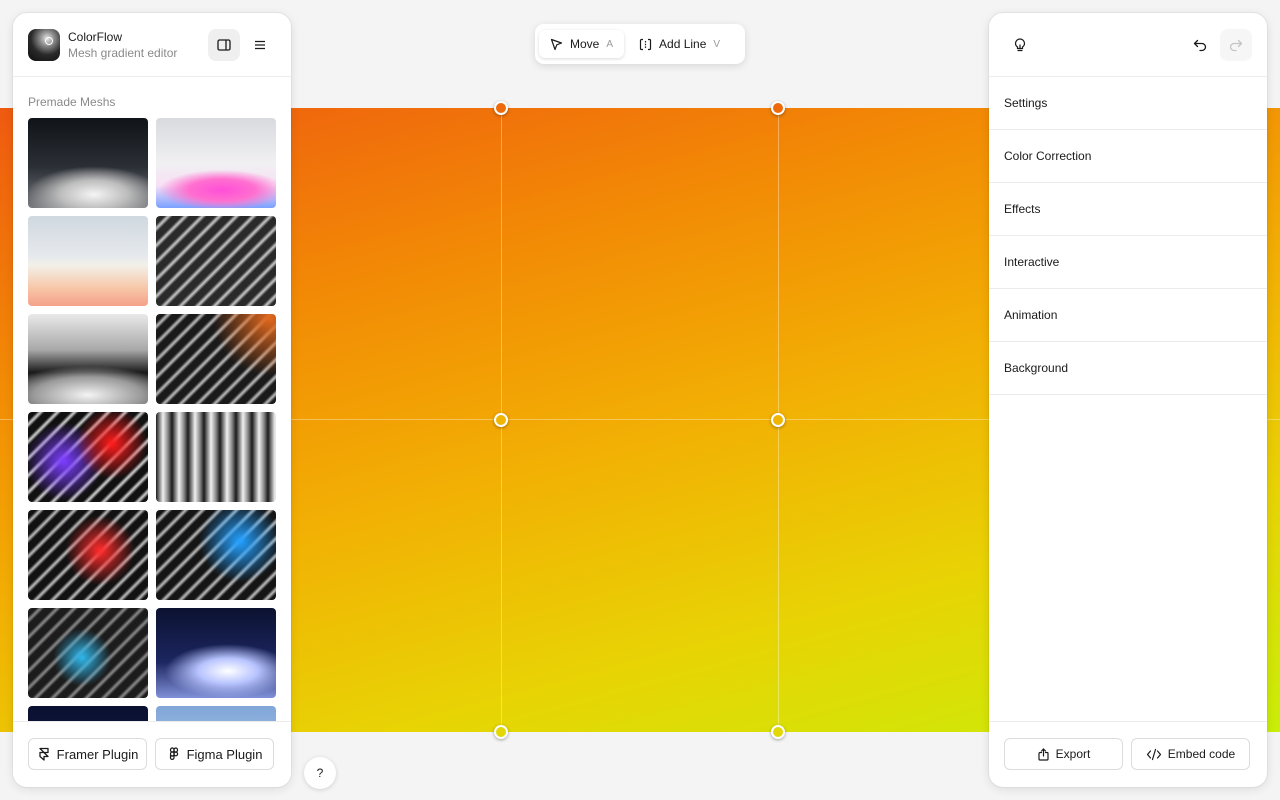 The image size is (1280, 800). What do you see at coordinates (1128, 368) in the screenshot?
I see `section-background: Background` at bounding box center [1128, 368].